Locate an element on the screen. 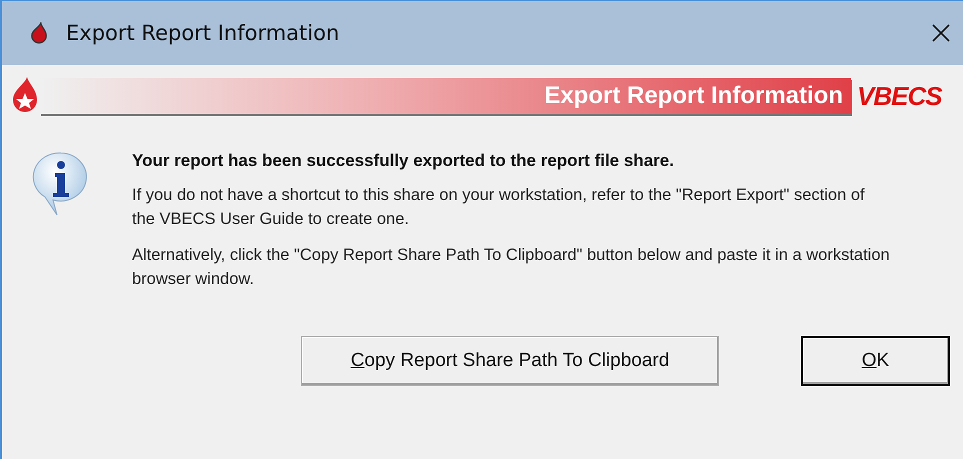  close-icon is located at coordinates (941, 33).